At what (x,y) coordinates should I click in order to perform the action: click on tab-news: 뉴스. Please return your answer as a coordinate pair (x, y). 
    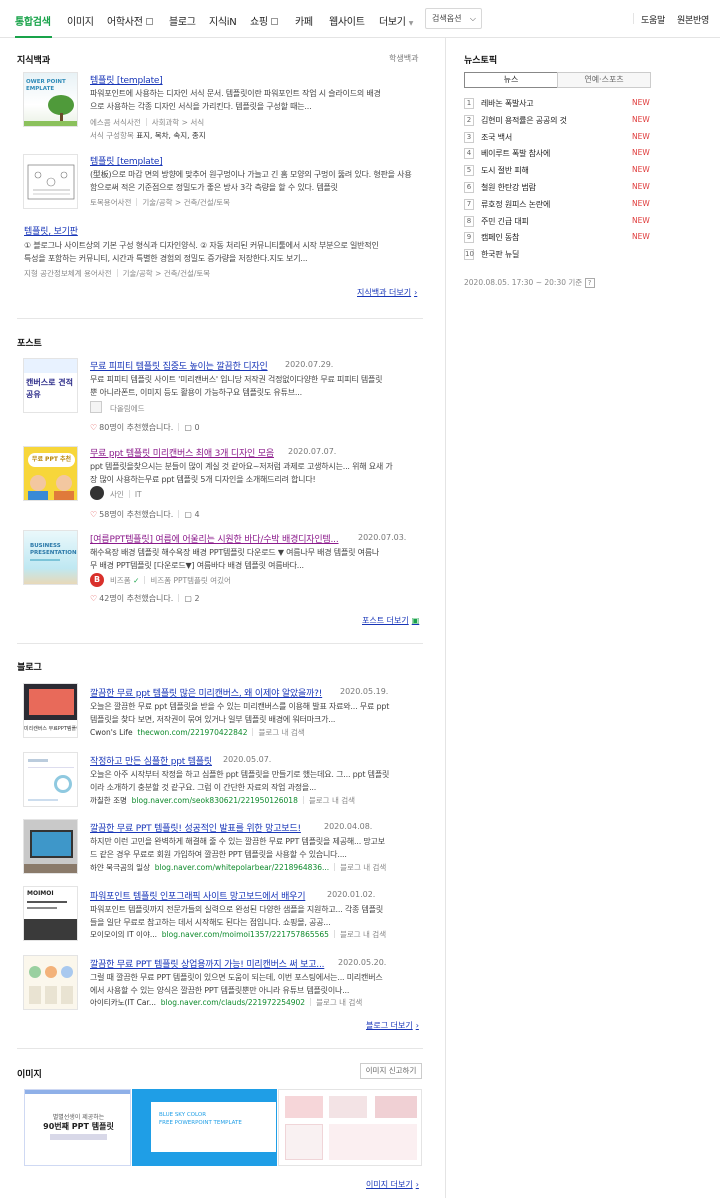
    Looking at the image, I should click on (511, 80).